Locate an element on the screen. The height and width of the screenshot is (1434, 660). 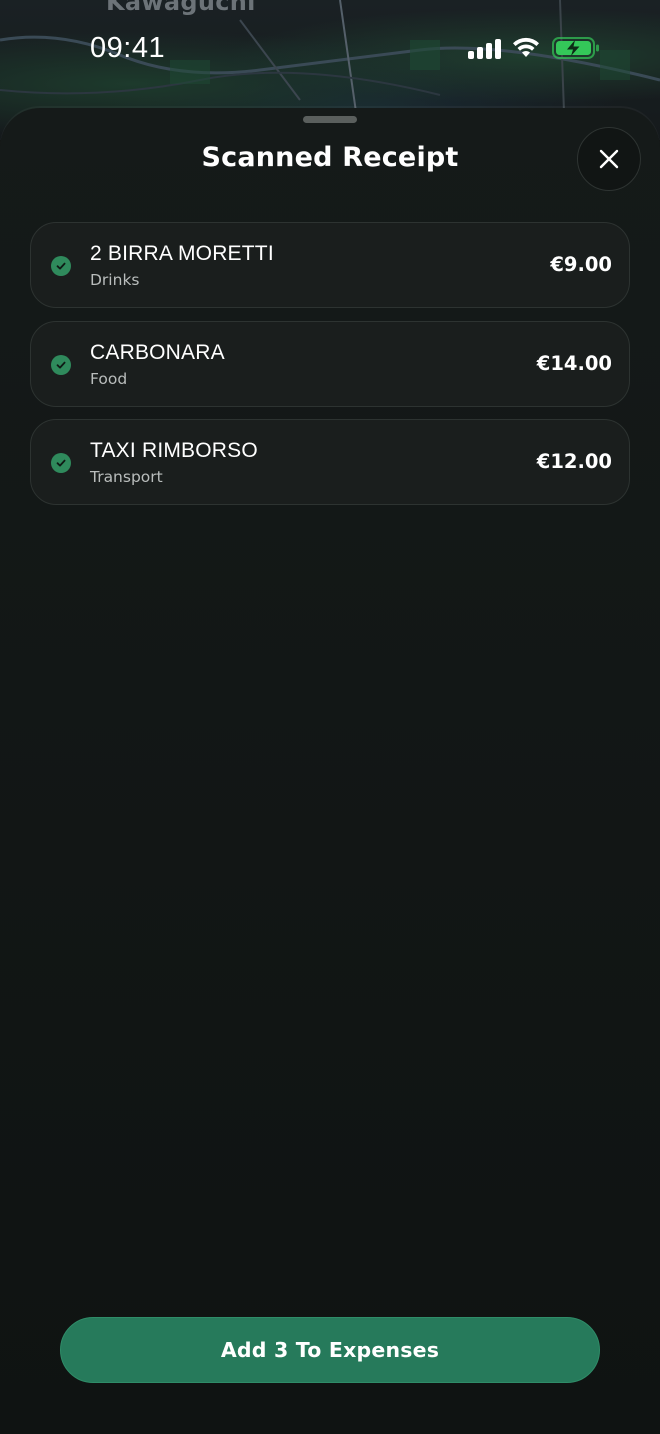
item-name: 2 BIRRA MORETTI is located at coordinates (182, 253).